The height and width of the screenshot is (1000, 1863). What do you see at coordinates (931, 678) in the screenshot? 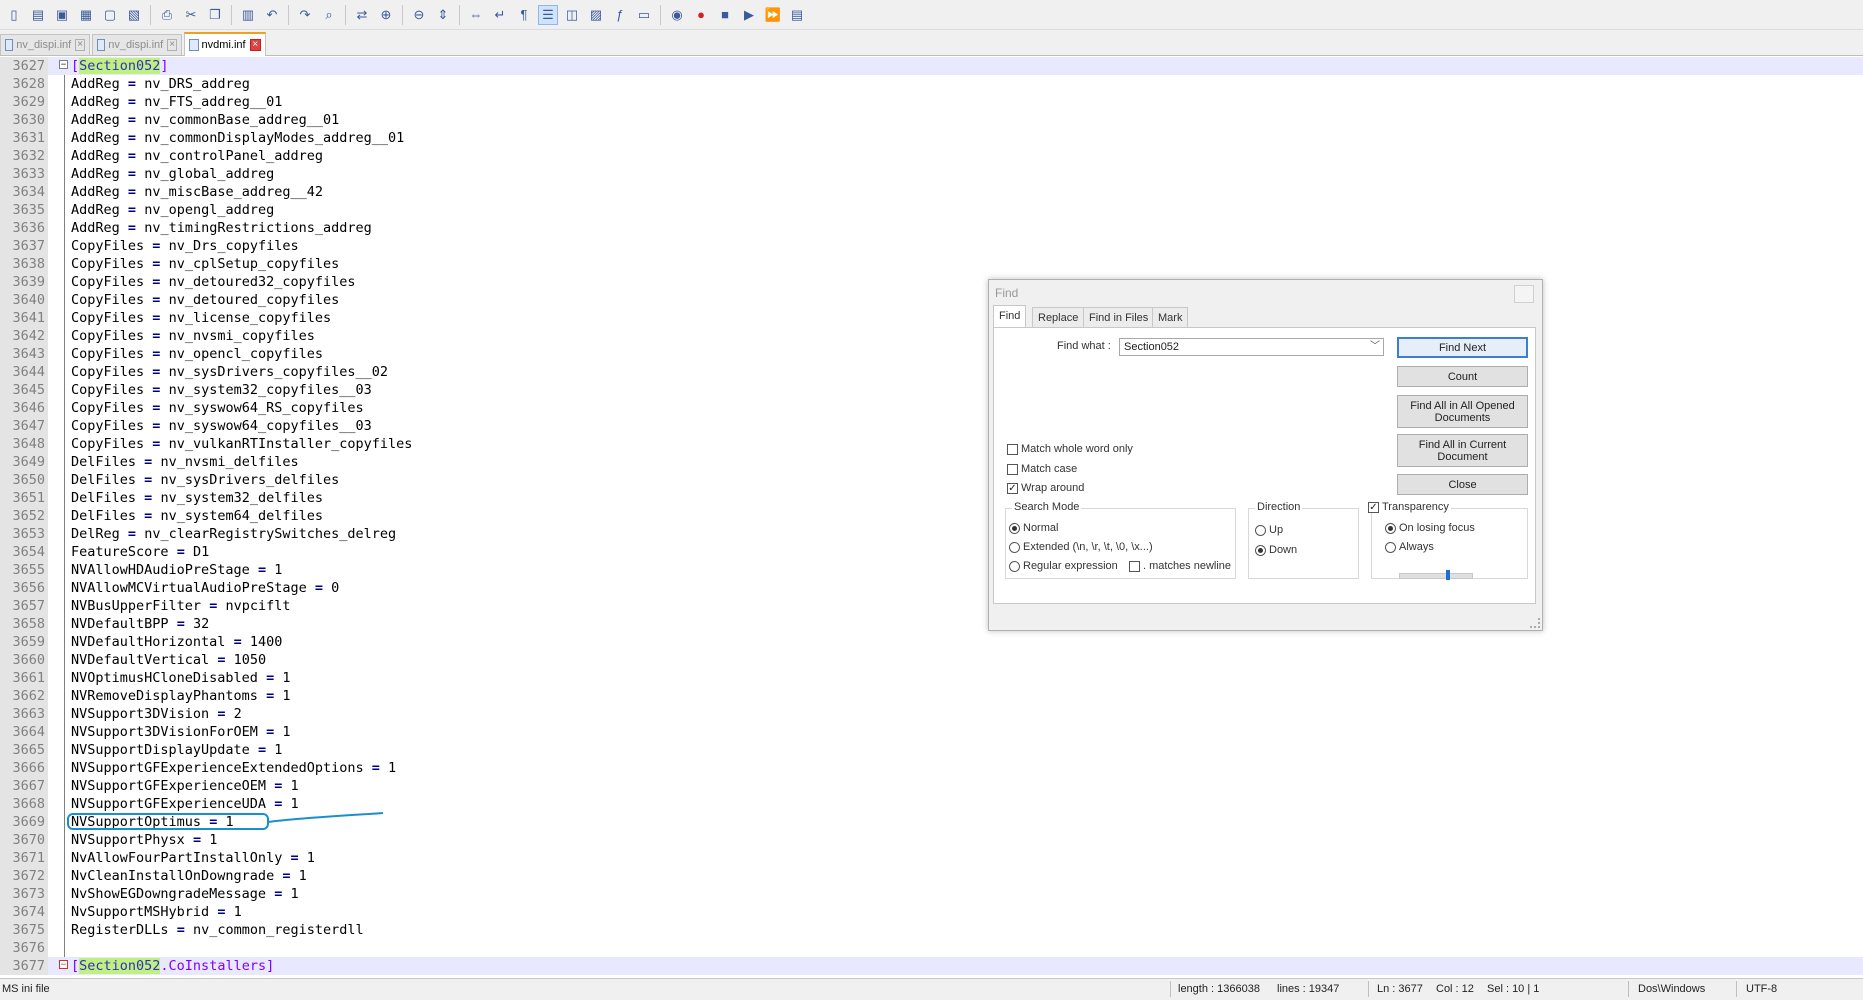
I see `code-line: 3661 NVOptimusHCloneDisabled = 1` at bounding box center [931, 678].